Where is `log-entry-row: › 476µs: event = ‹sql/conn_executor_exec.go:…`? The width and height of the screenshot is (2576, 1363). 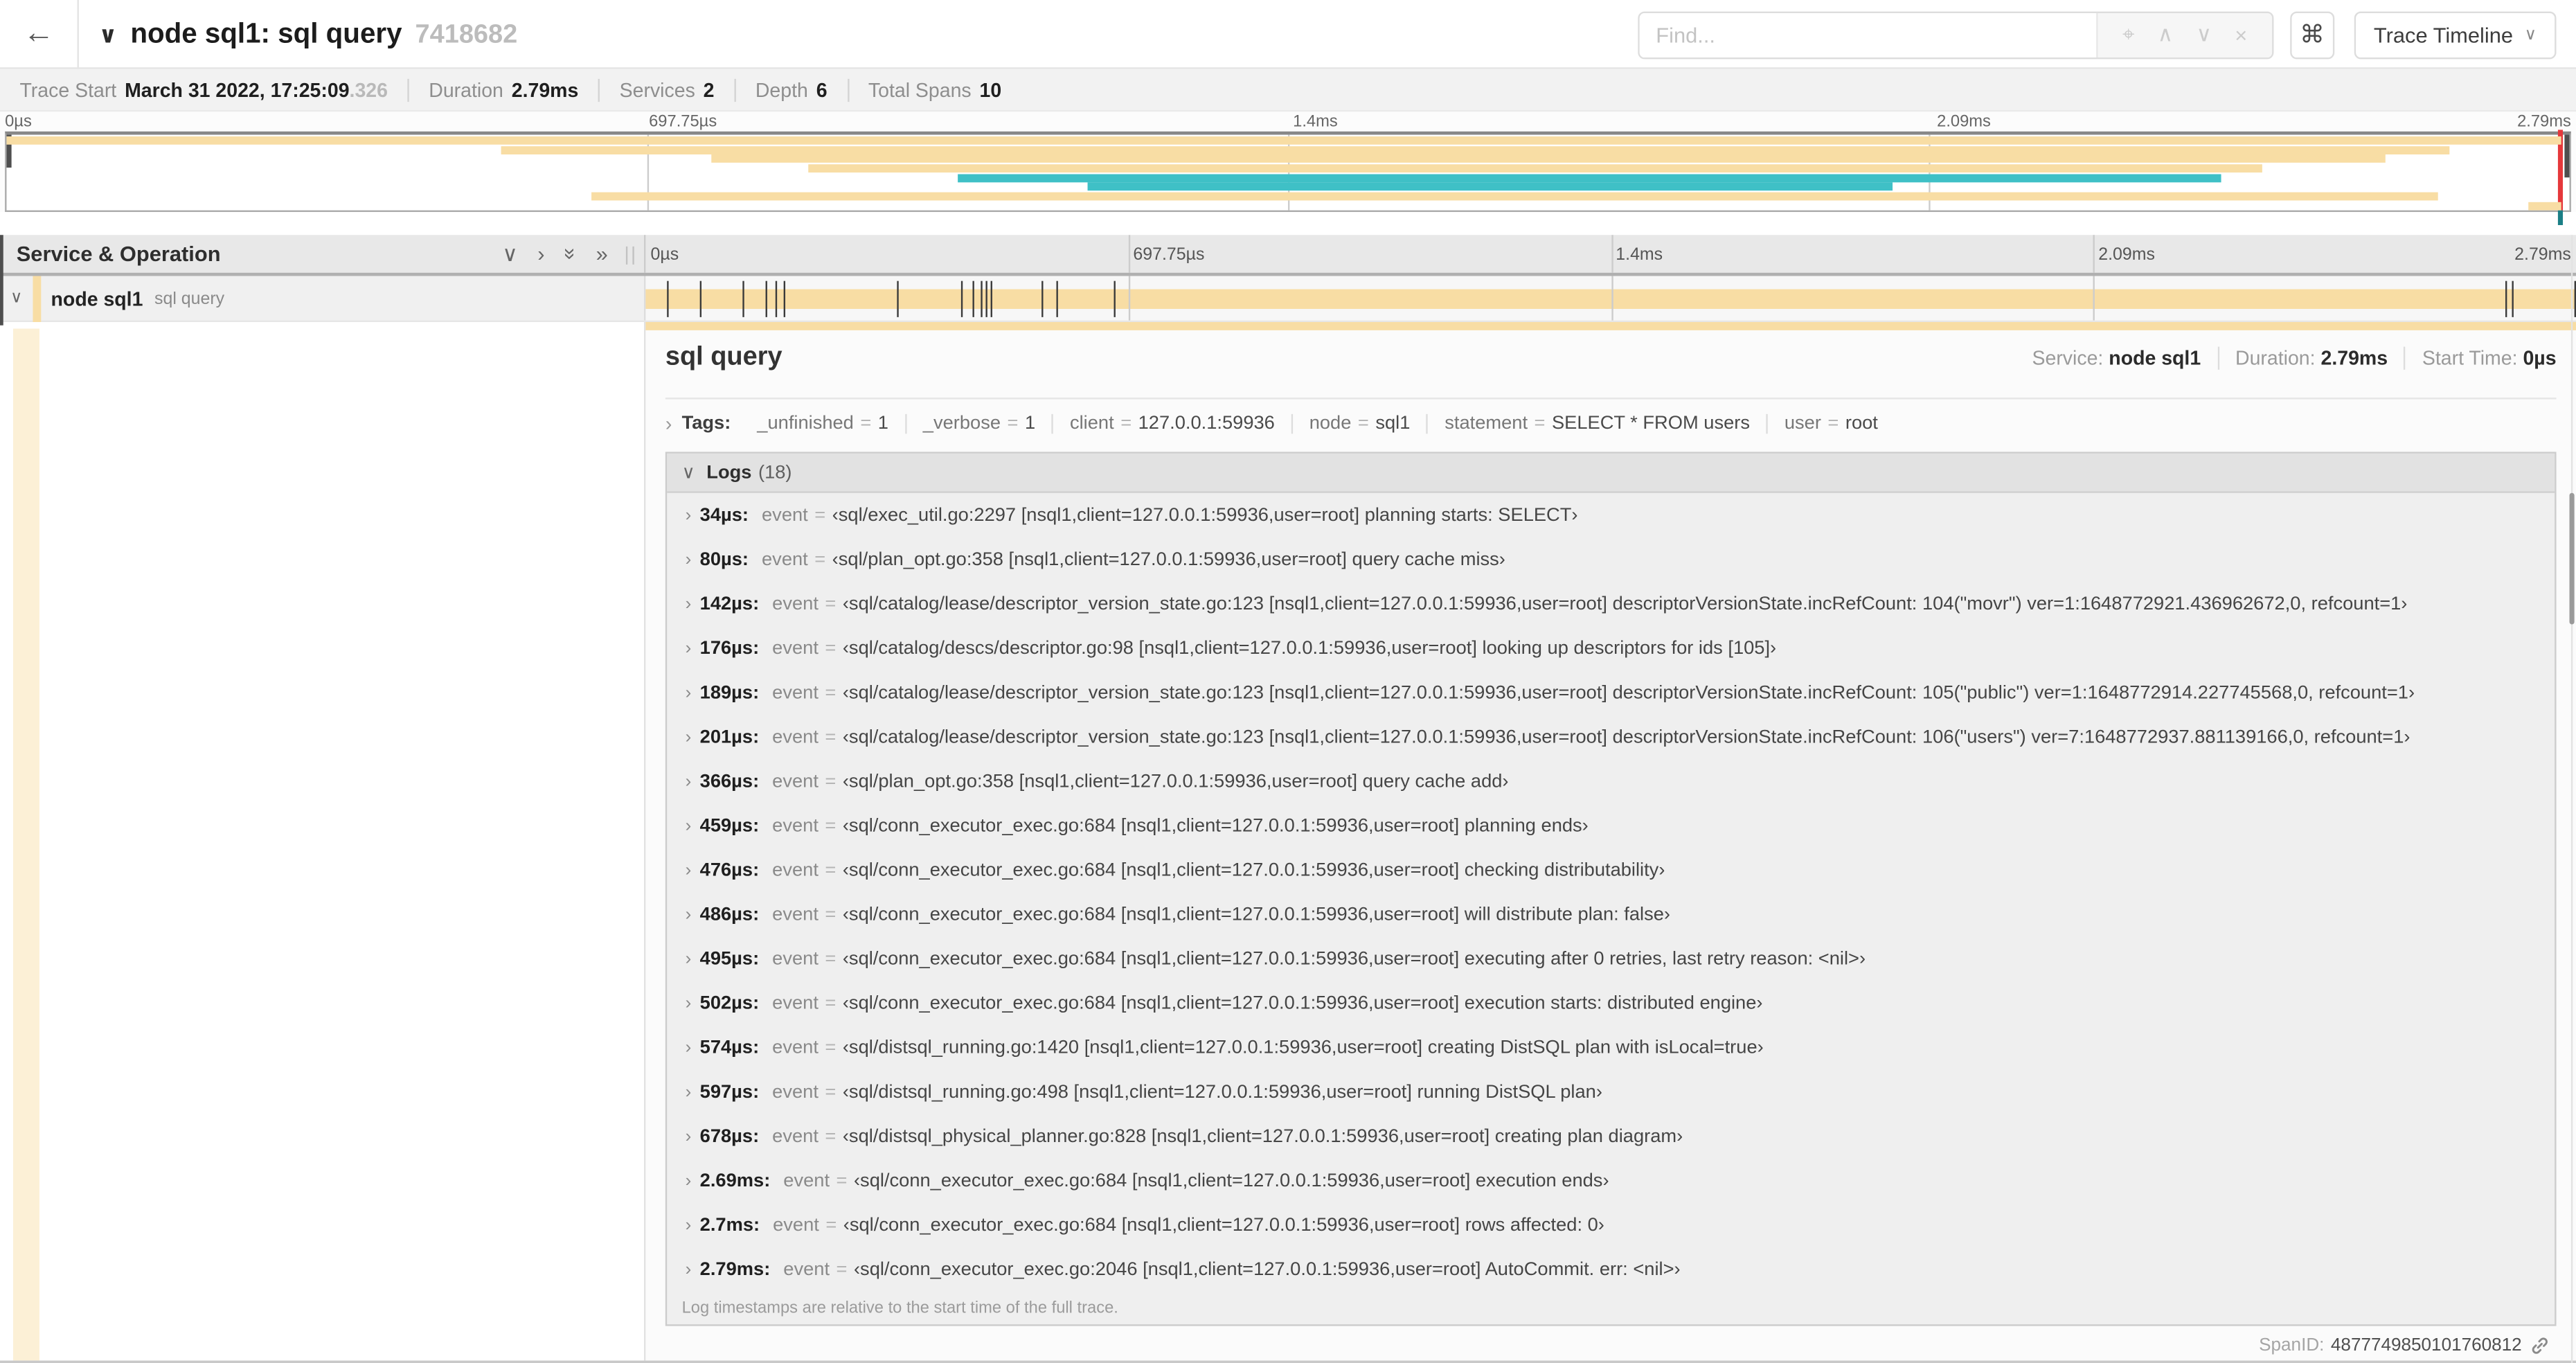 log-entry-row: › 476µs: event = ‹sql/conn_executor_exec.go:… is located at coordinates (1611, 870).